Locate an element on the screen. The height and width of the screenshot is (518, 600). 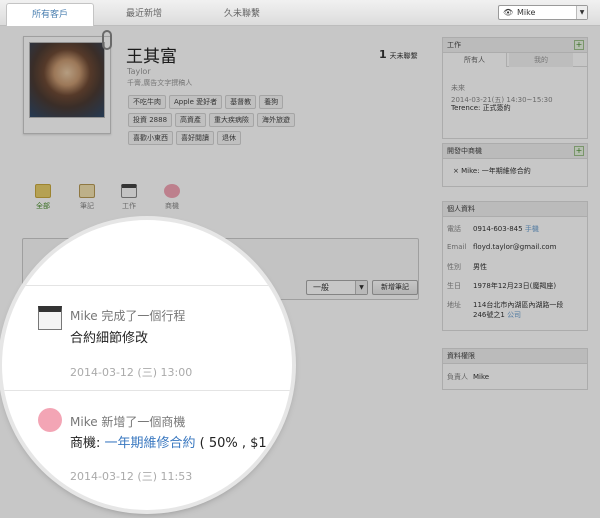
feed-item-head: Mike 新增了一個商機 is located at coordinates (128, 422).